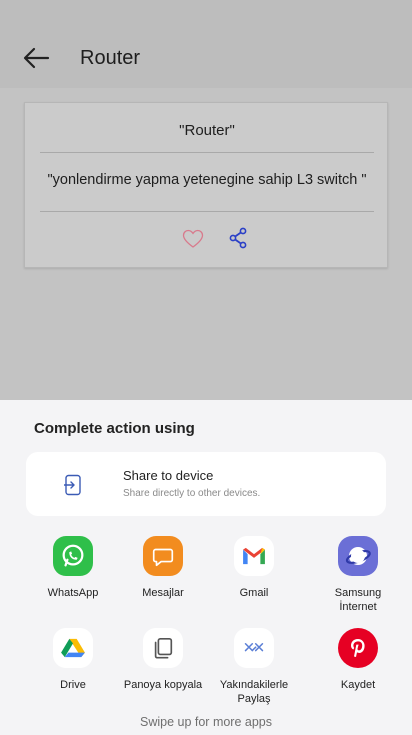 Image resolution: width=412 pixels, height=735 pixels. I want to click on messages-icon, so click(163, 556).